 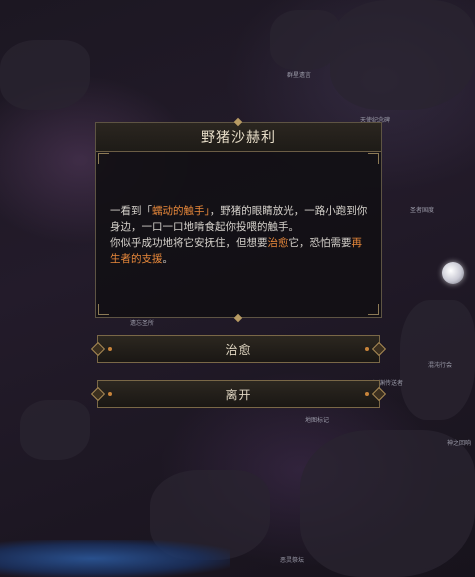 I want to click on action-highlight: 治愈, so click(x=278, y=243).